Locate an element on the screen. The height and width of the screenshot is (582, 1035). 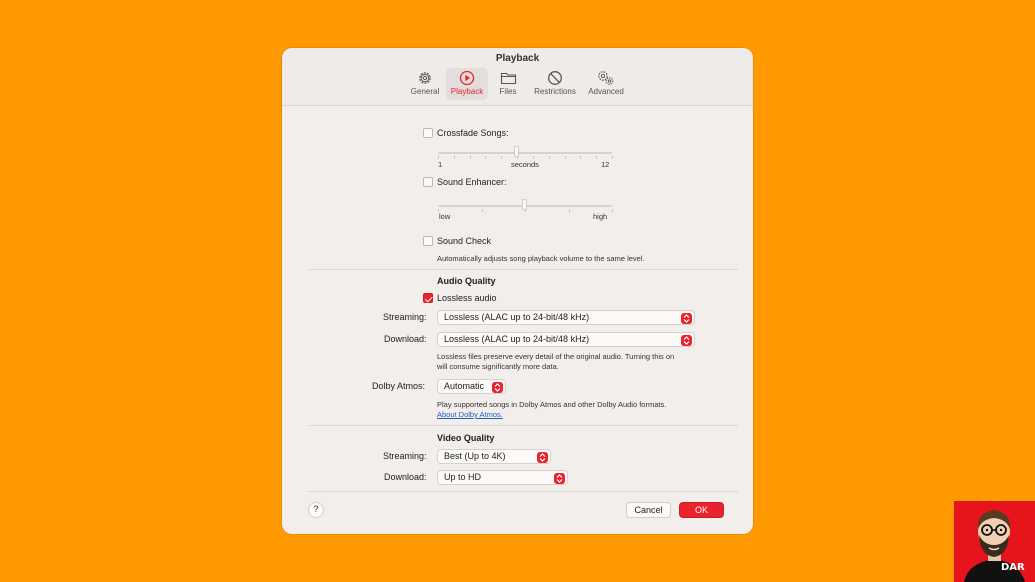
crossfade-max-label: 12 is located at coordinates (605, 164).